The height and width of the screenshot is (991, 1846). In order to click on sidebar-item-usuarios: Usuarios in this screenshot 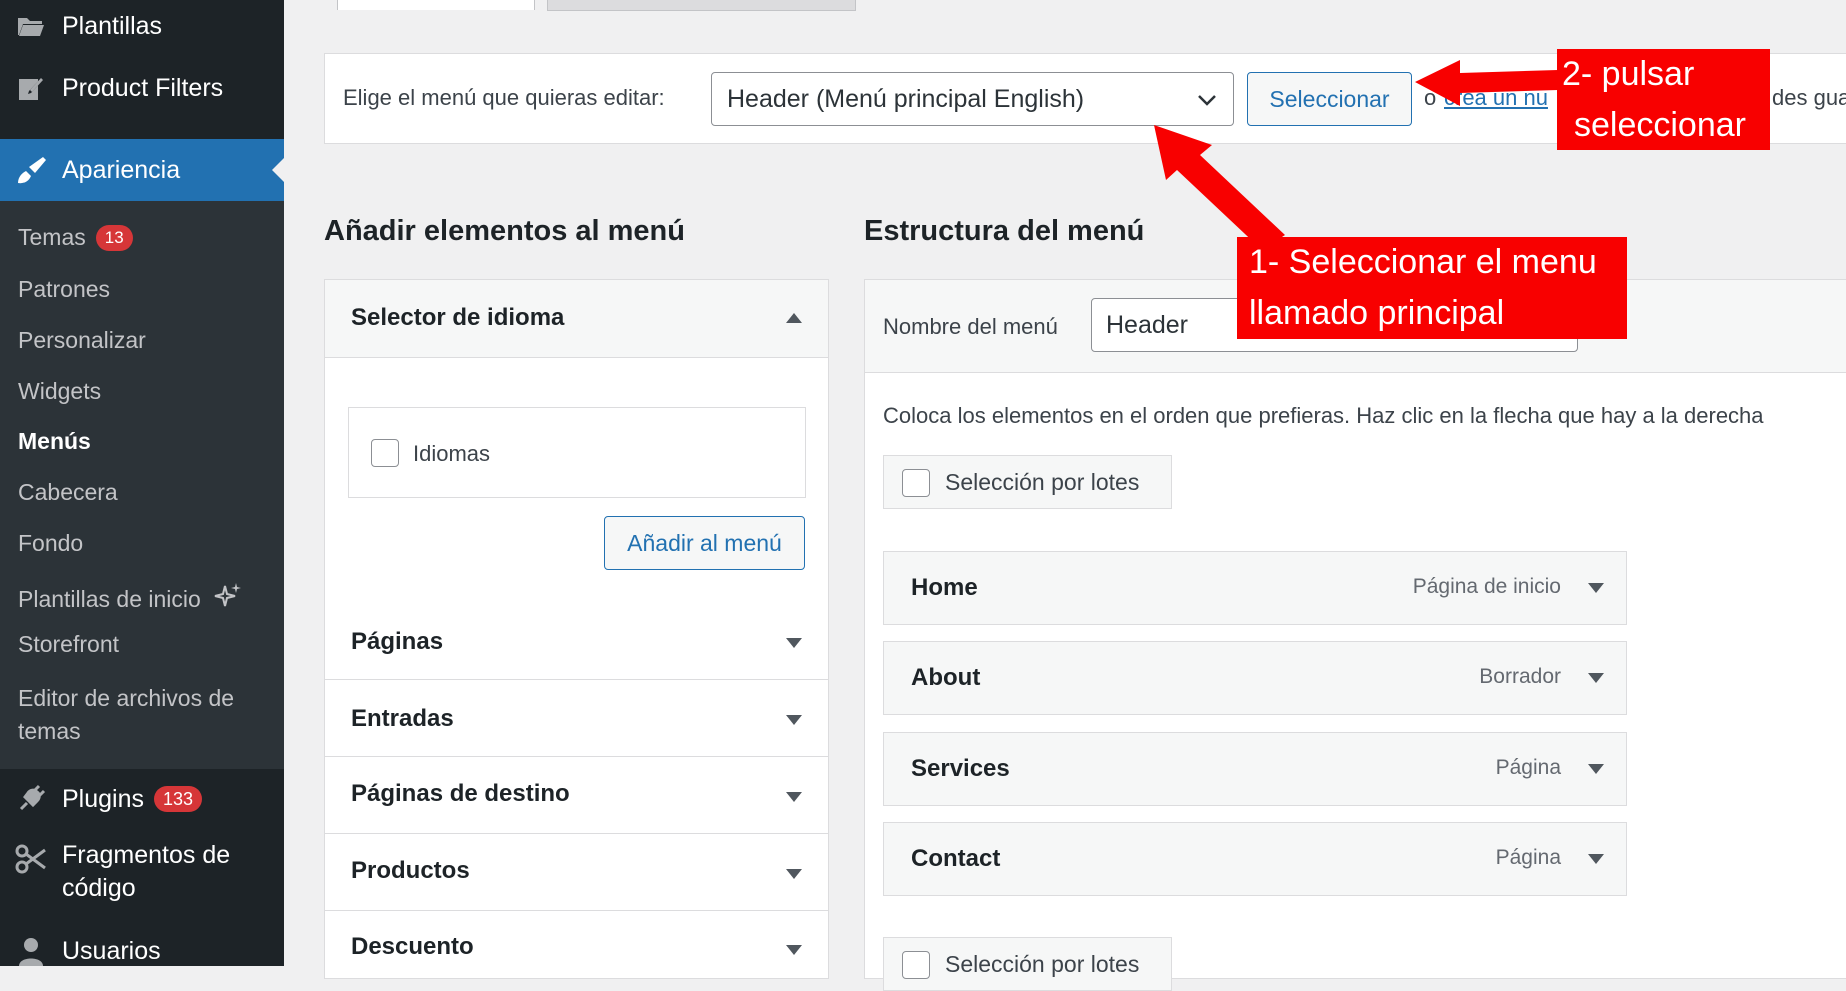, I will do `click(142, 951)`.